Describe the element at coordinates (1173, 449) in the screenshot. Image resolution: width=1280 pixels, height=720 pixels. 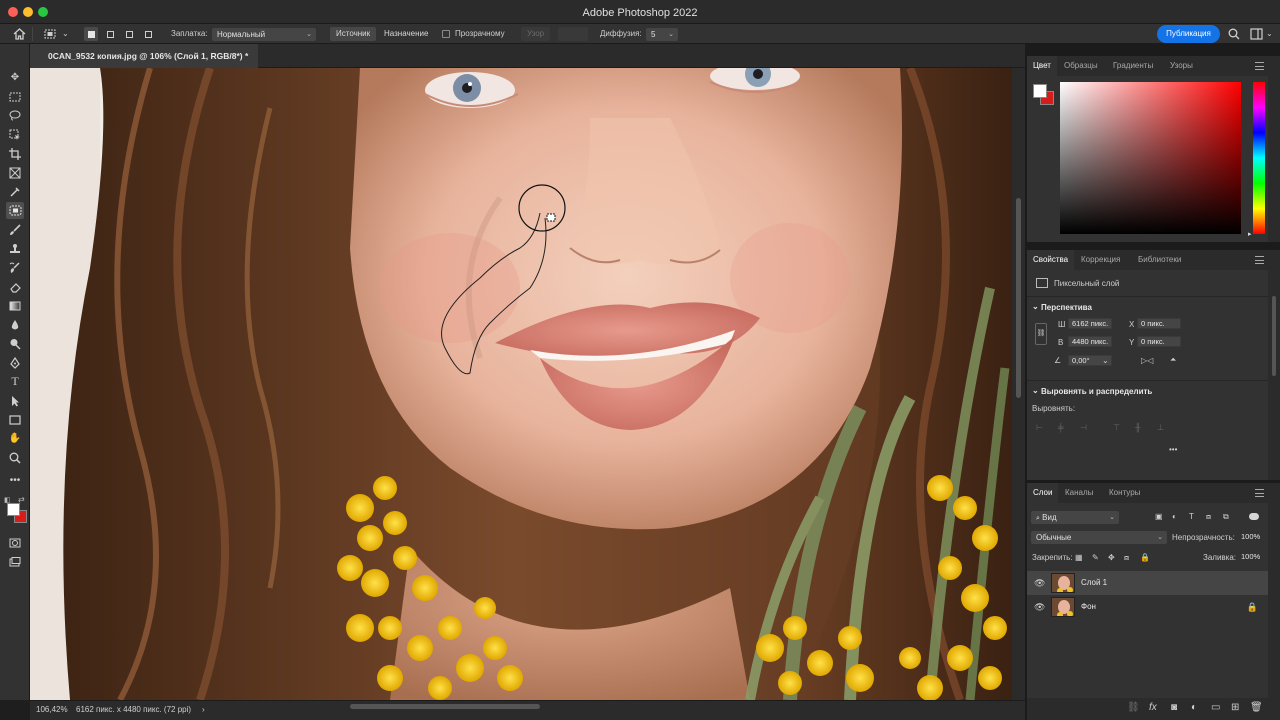
I see `more-options-icon: •••` at that location.